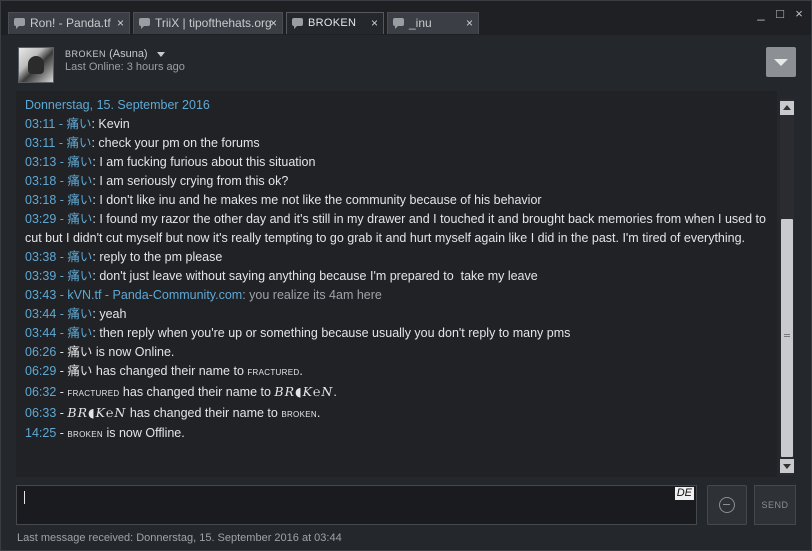 The height and width of the screenshot is (551, 812). Describe the element at coordinates (41, 219) in the screenshot. I see `message-time: 03:29` at that location.